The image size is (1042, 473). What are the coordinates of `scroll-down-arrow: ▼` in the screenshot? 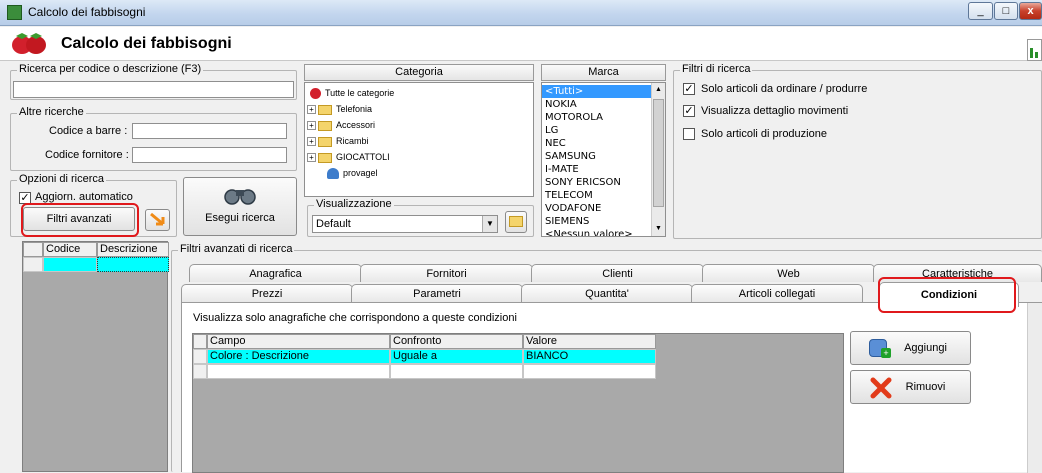 It's located at (658, 229).